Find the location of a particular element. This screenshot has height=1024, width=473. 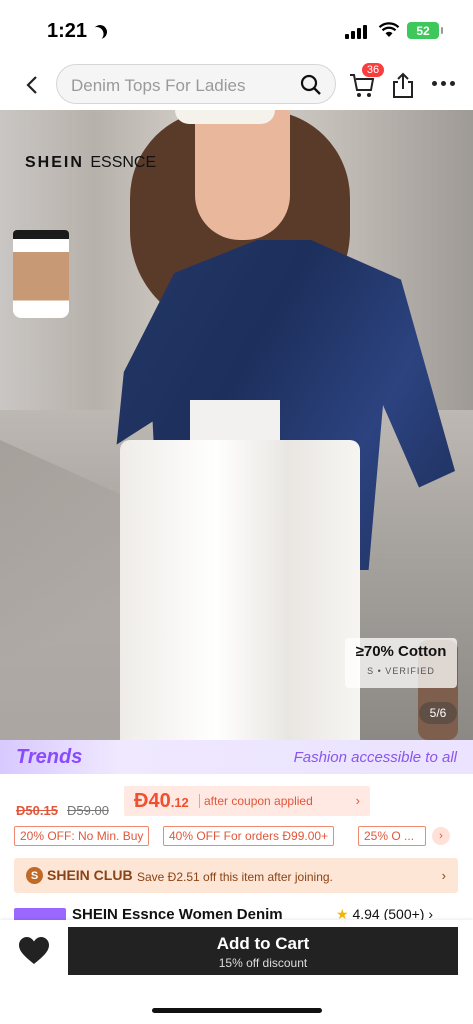

club-name: SHEIN CLUB is located at coordinates (90, 875).